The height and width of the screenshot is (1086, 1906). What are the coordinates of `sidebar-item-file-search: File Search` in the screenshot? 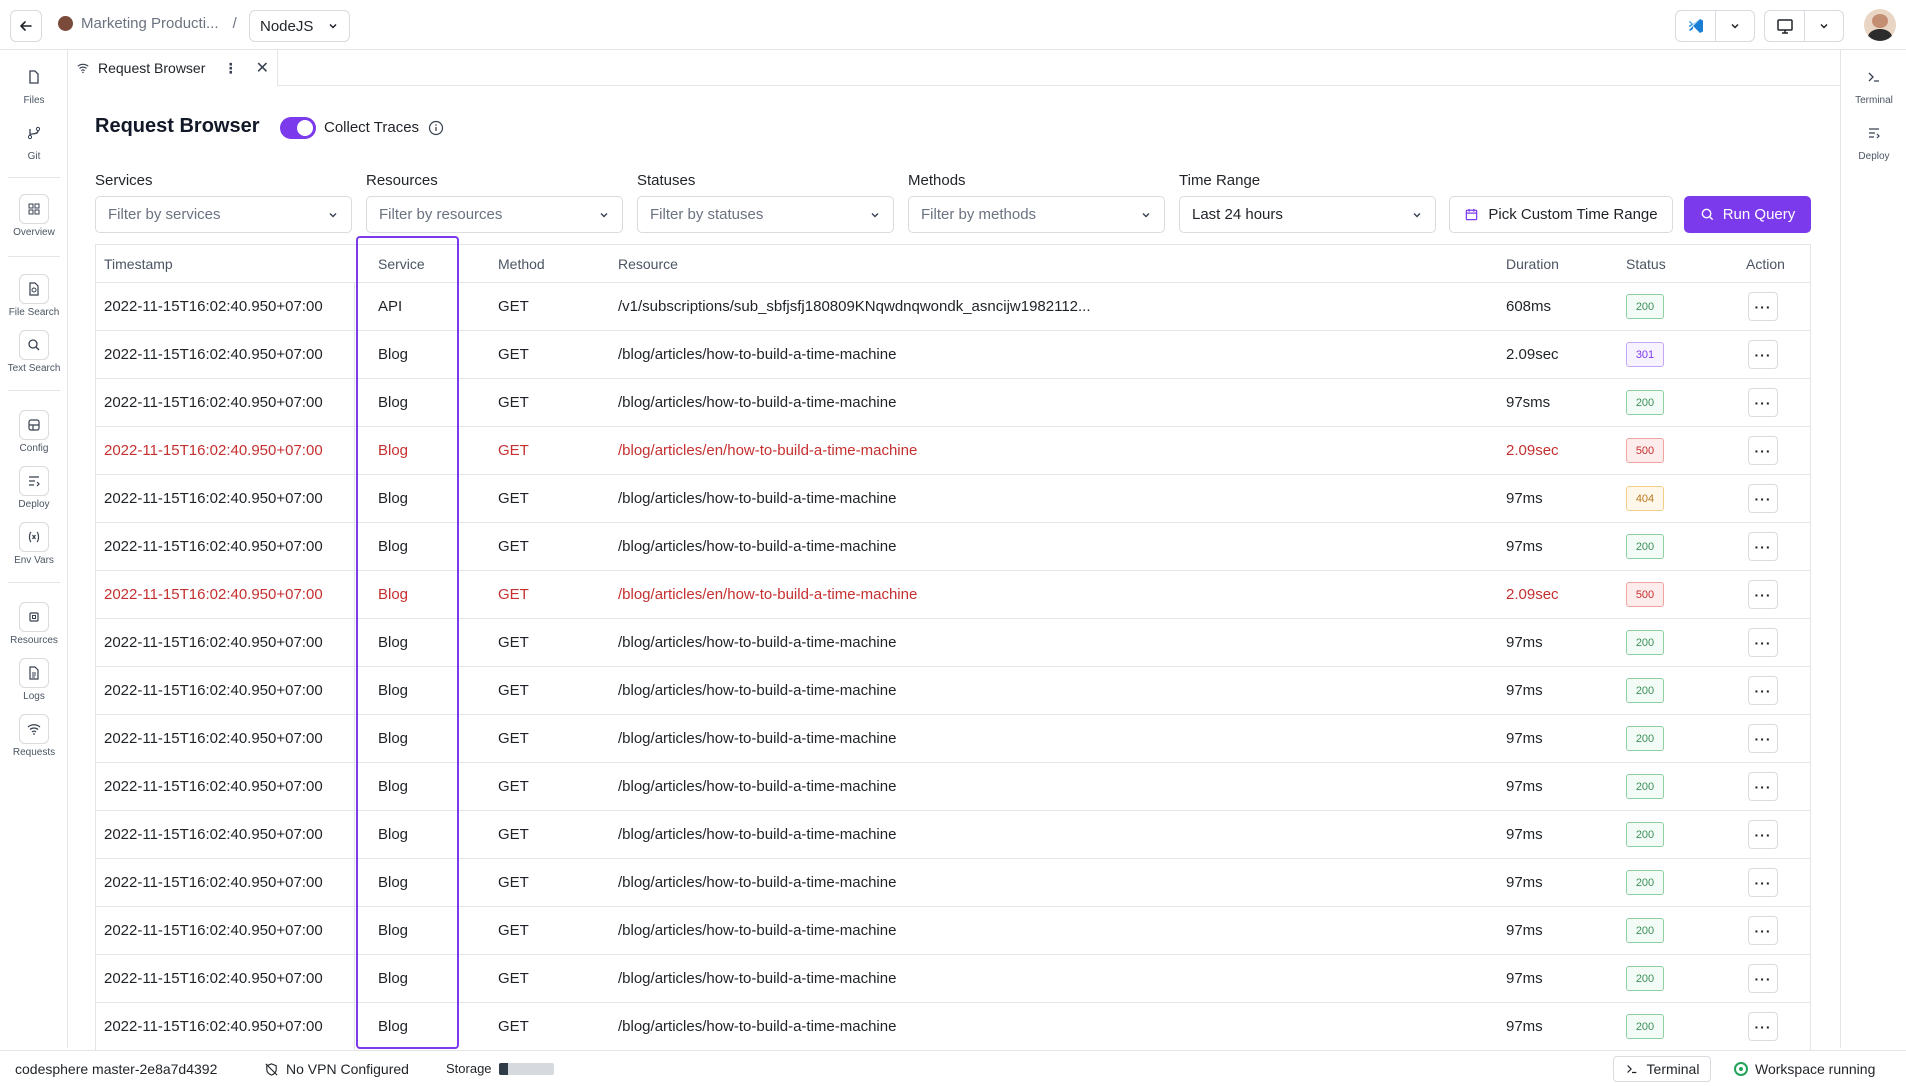 It's located at (34, 296).